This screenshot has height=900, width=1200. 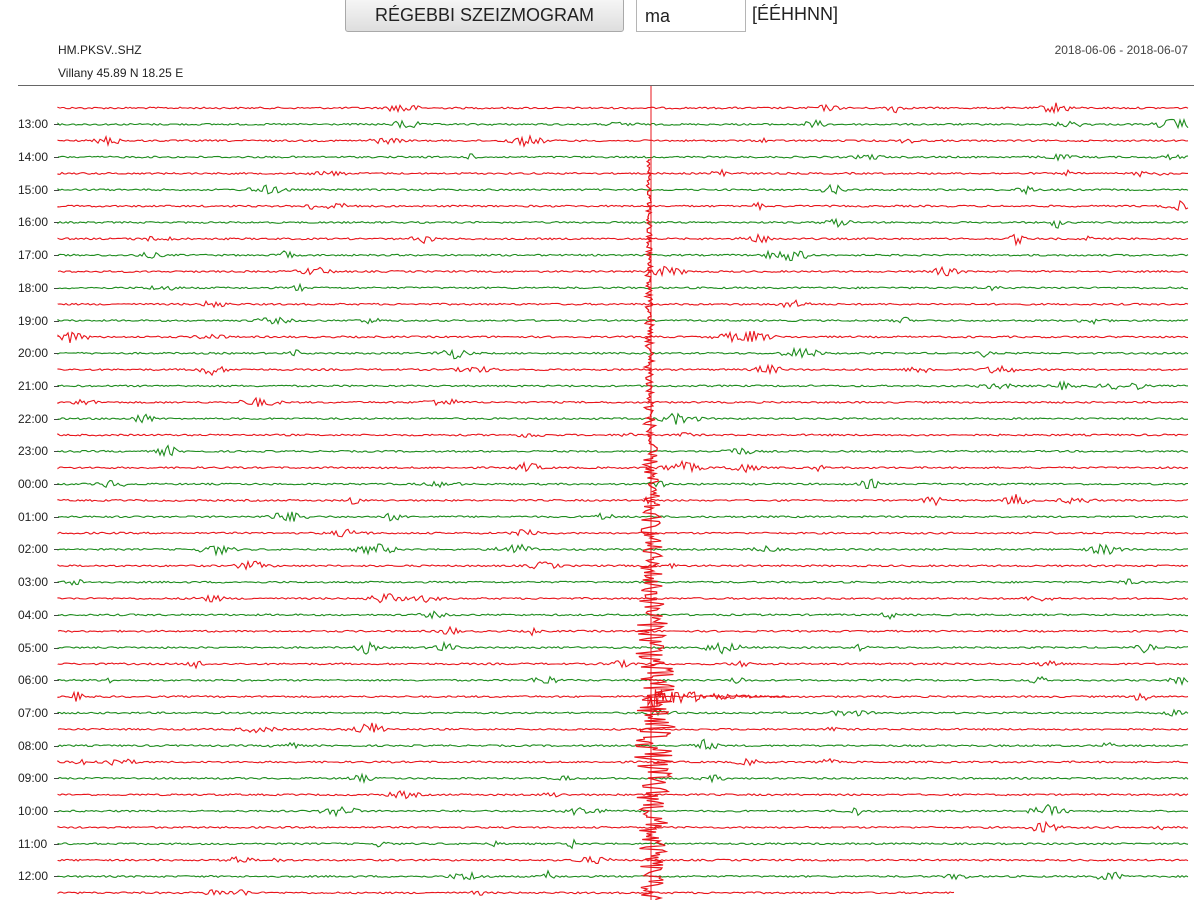 I want to click on earthquake-coda, so click(x=718, y=698).